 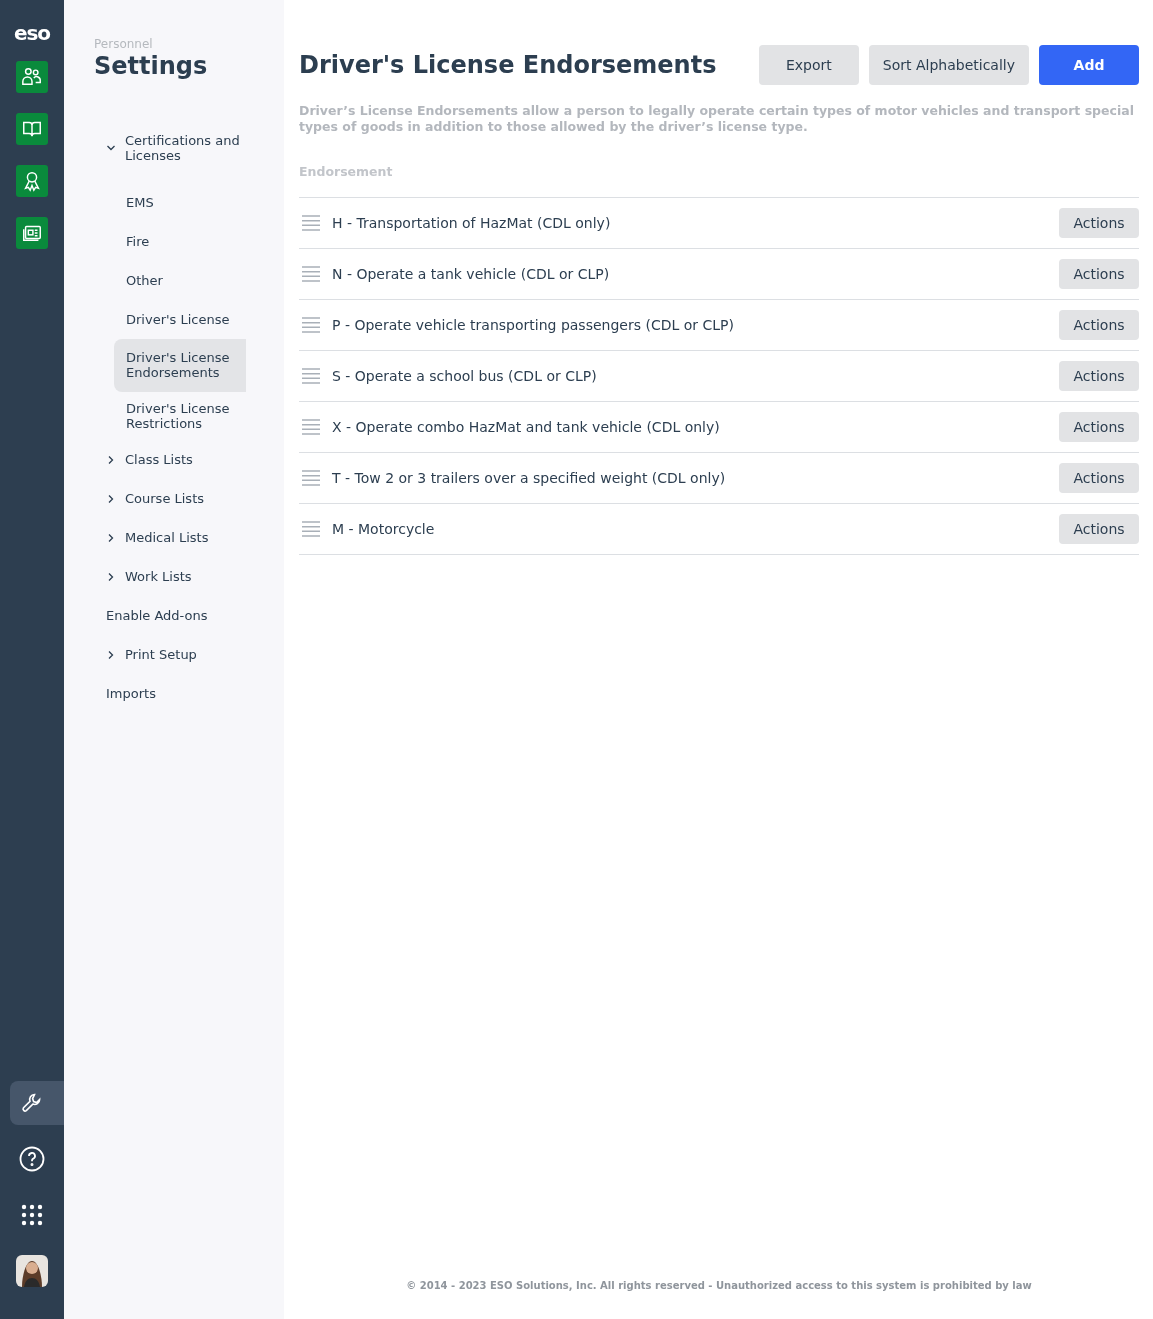 What do you see at coordinates (471, 274) in the screenshot?
I see `endorsement-name: N - Operate a tank vehicle (CDL or CLP)` at bounding box center [471, 274].